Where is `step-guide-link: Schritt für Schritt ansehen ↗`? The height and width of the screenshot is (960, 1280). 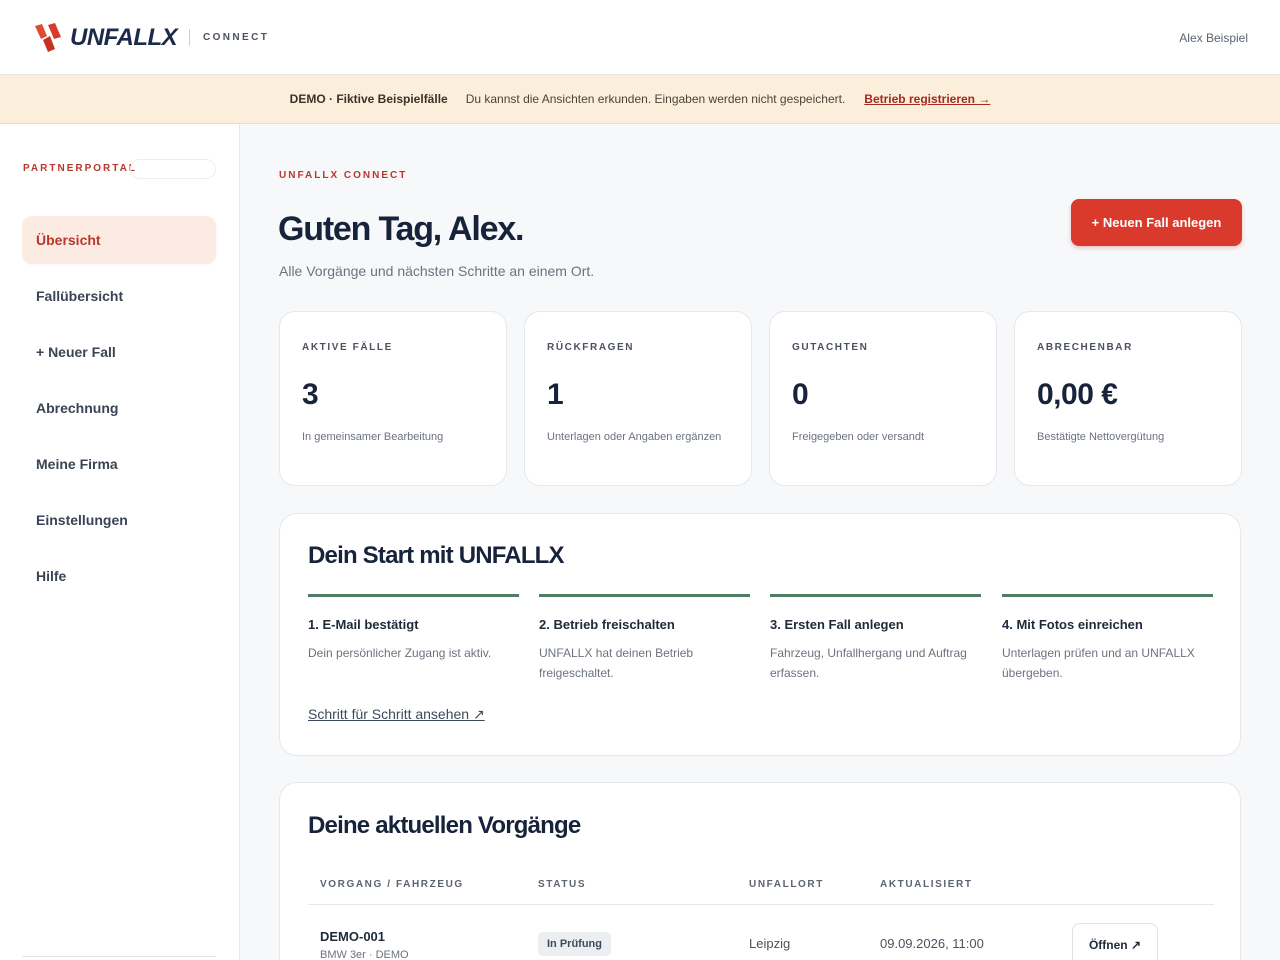 step-guide-link: Schritt für Schritt ansehen ↗ is located at coordinates (396, 714).